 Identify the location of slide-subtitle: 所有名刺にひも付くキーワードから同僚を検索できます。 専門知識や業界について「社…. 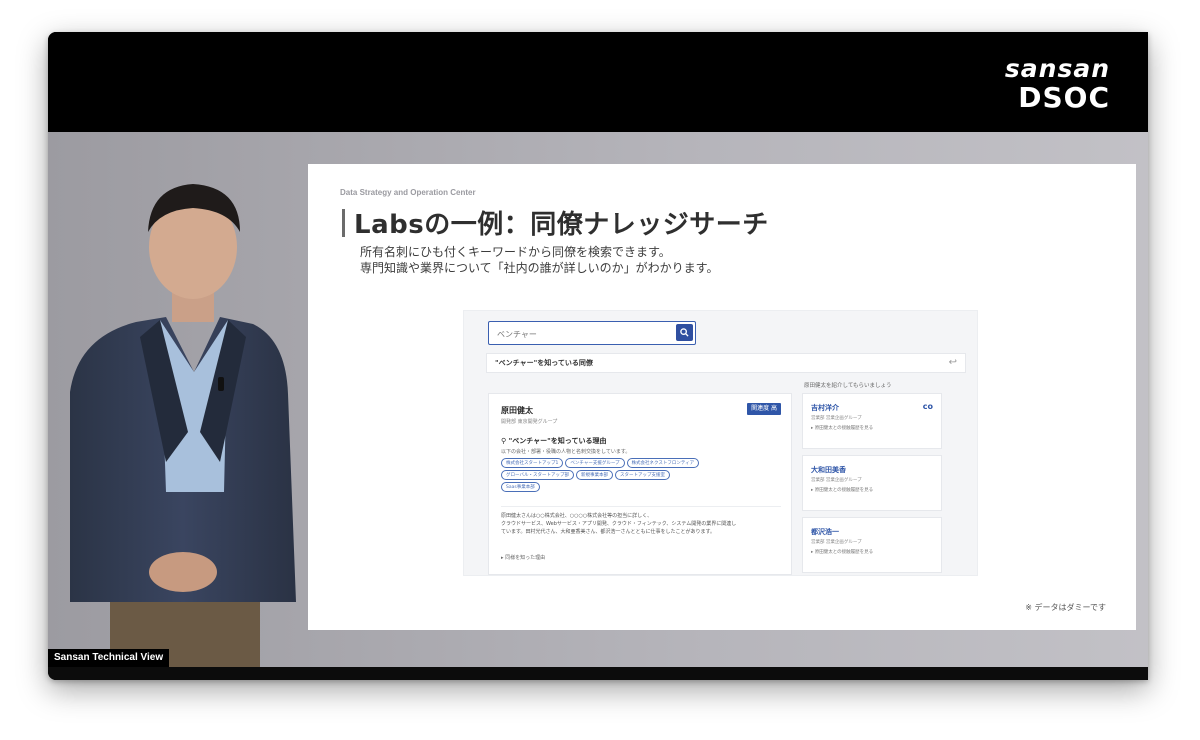
(539, 260).